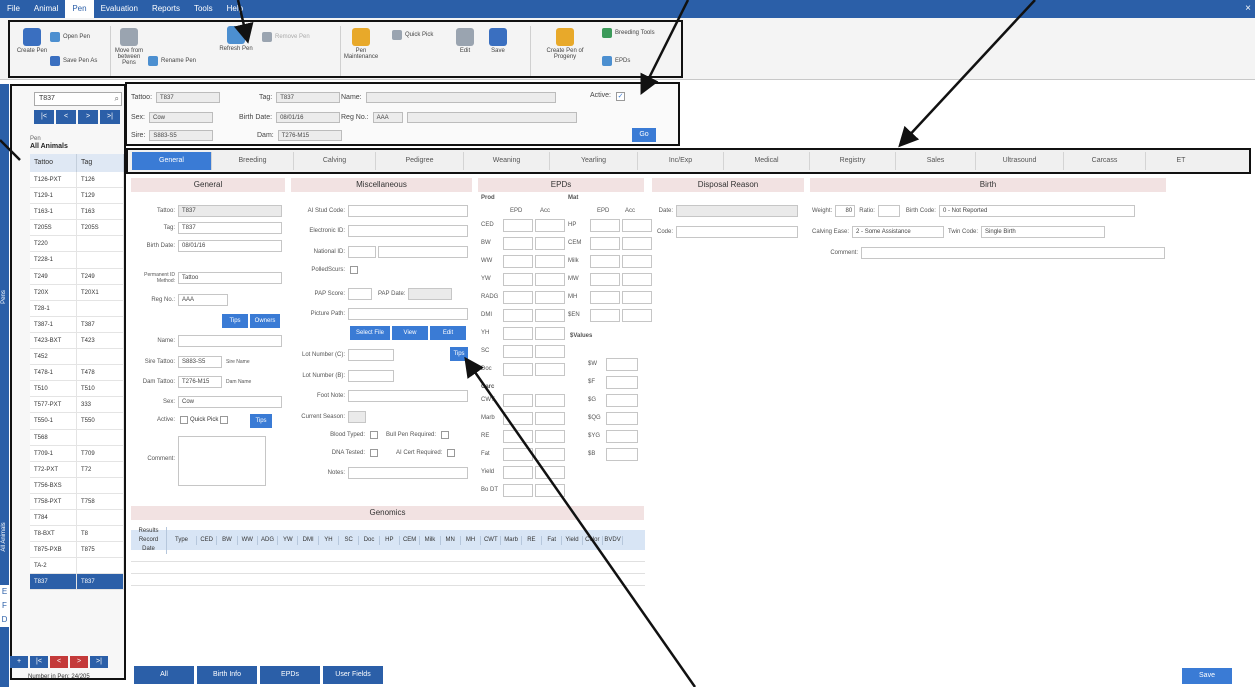 The height and width of the screenshot is (687, 1255). Describe the element at coordinates (290, 675) in the screenshot. I see `bottom-tab-epds: EPDs` at that location.